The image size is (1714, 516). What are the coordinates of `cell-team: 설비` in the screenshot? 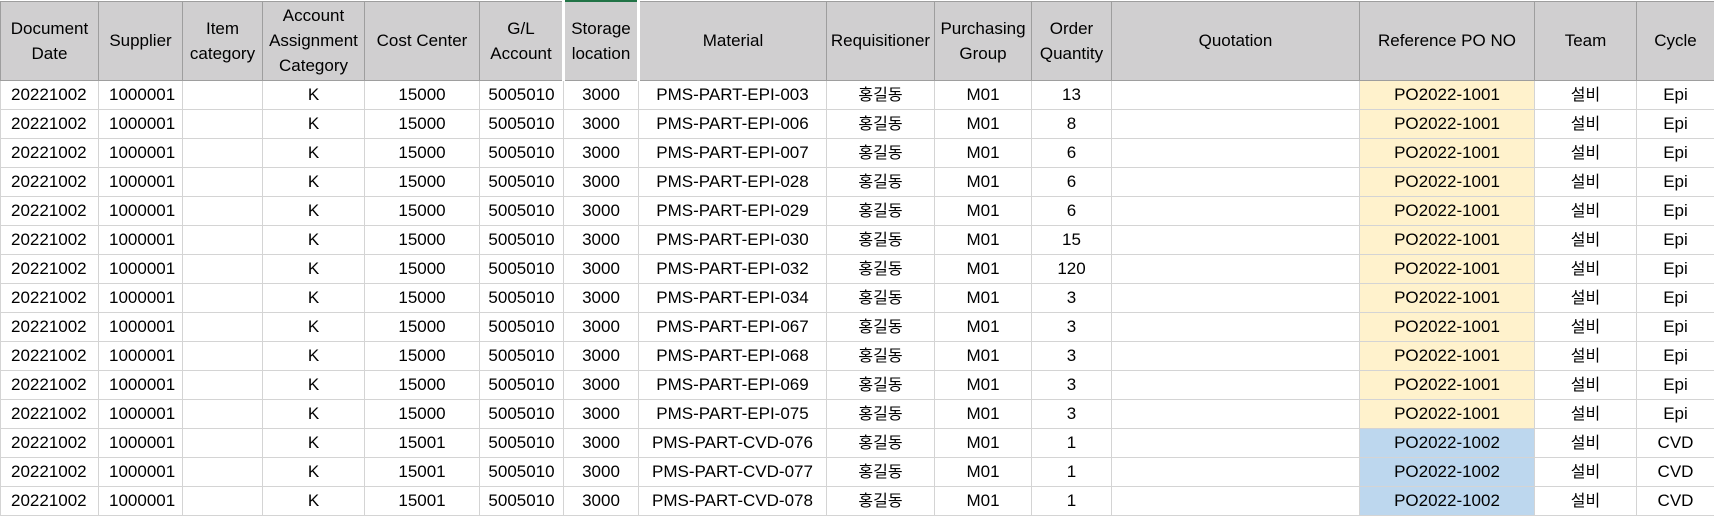 It's located at (1585, 240).